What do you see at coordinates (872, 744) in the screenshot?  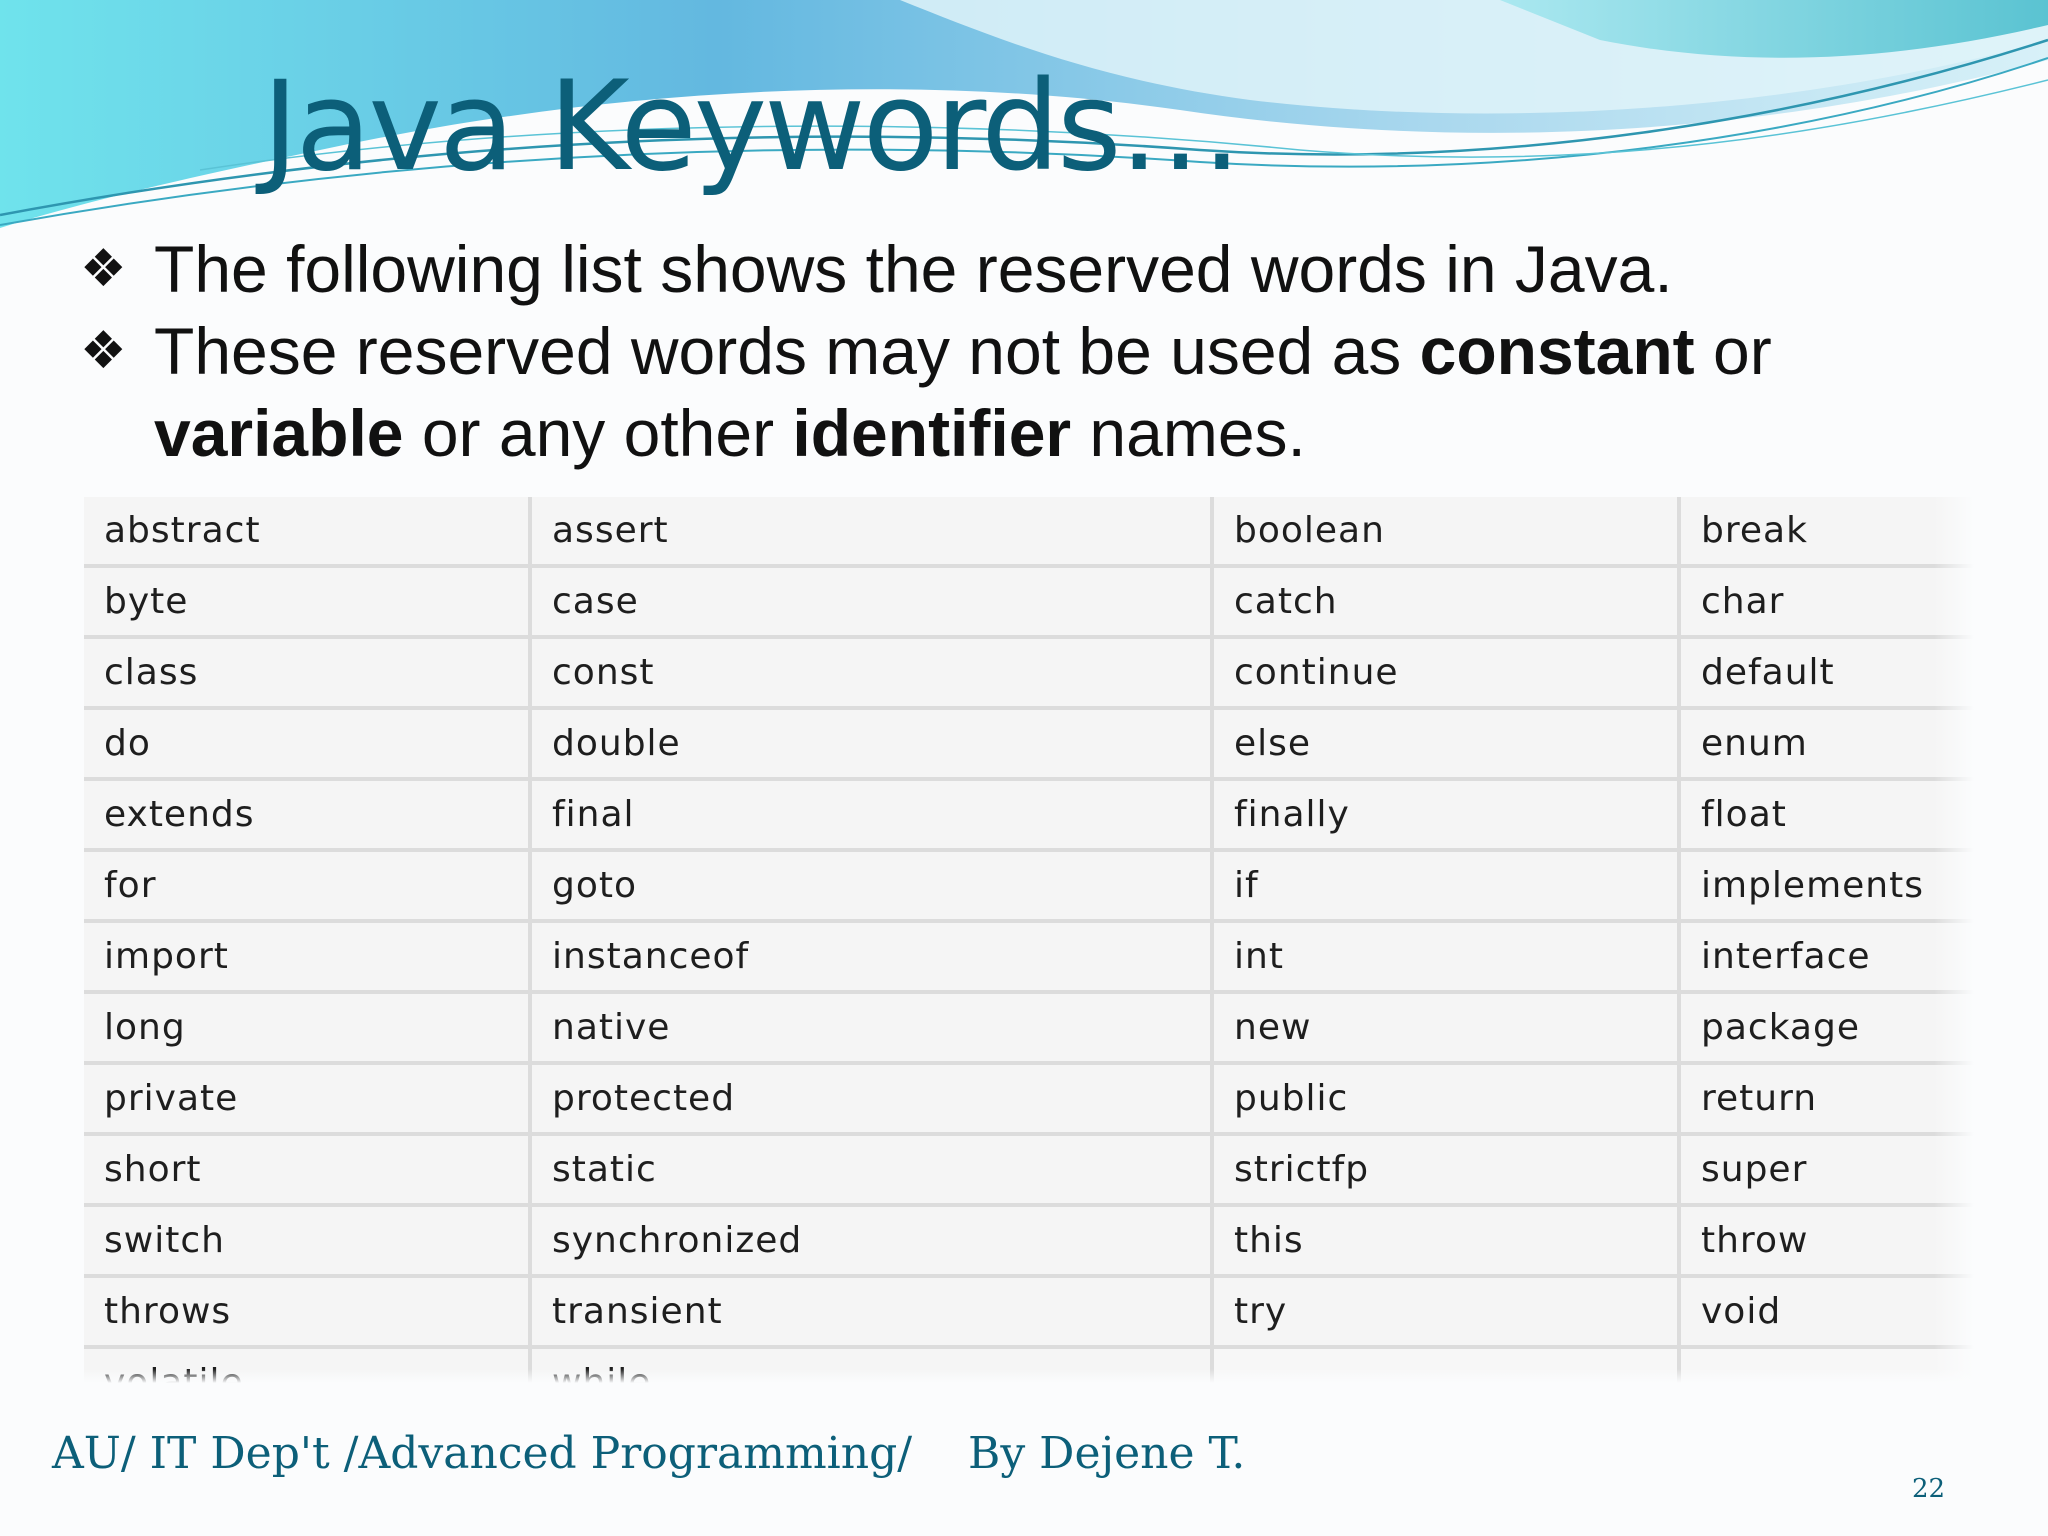 I see `keyword-cell: double` at bounding box center [872, 744].